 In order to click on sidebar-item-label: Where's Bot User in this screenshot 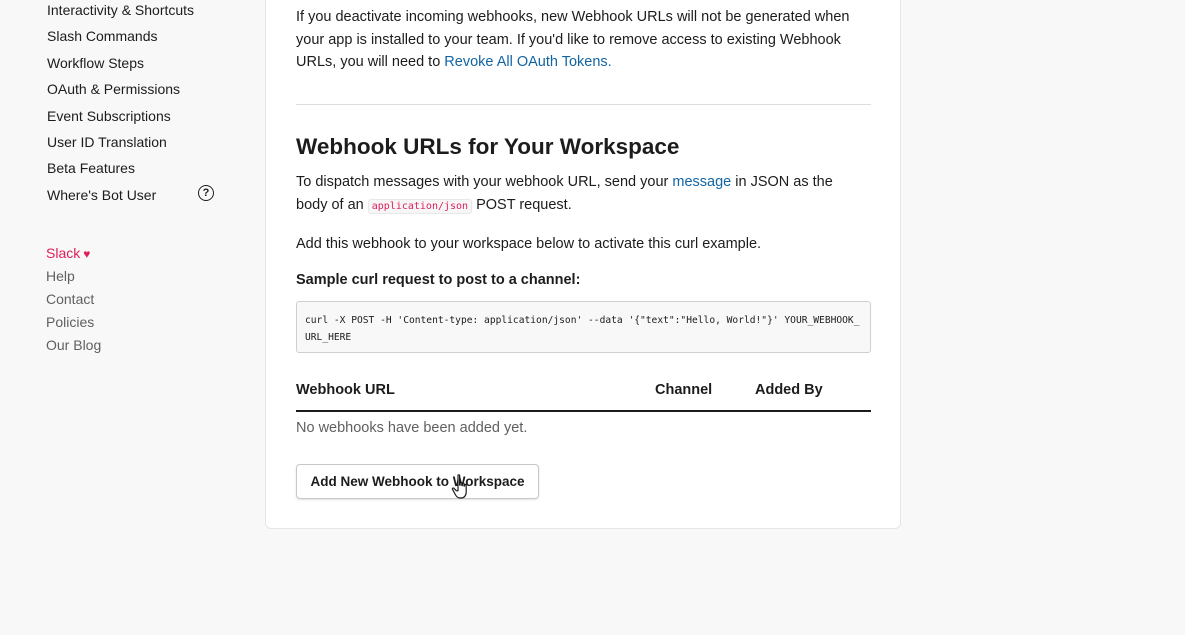, I will do `click(102, 194)`.